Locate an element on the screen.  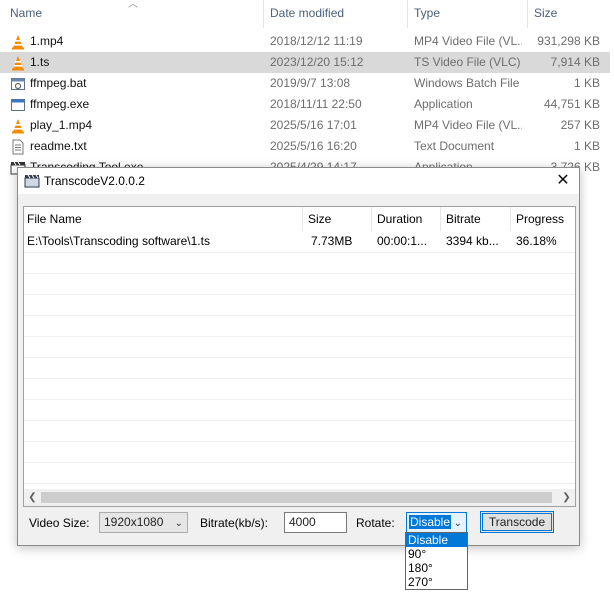
file-name: ffmpeg.bat is located at coordinates (58, 83).